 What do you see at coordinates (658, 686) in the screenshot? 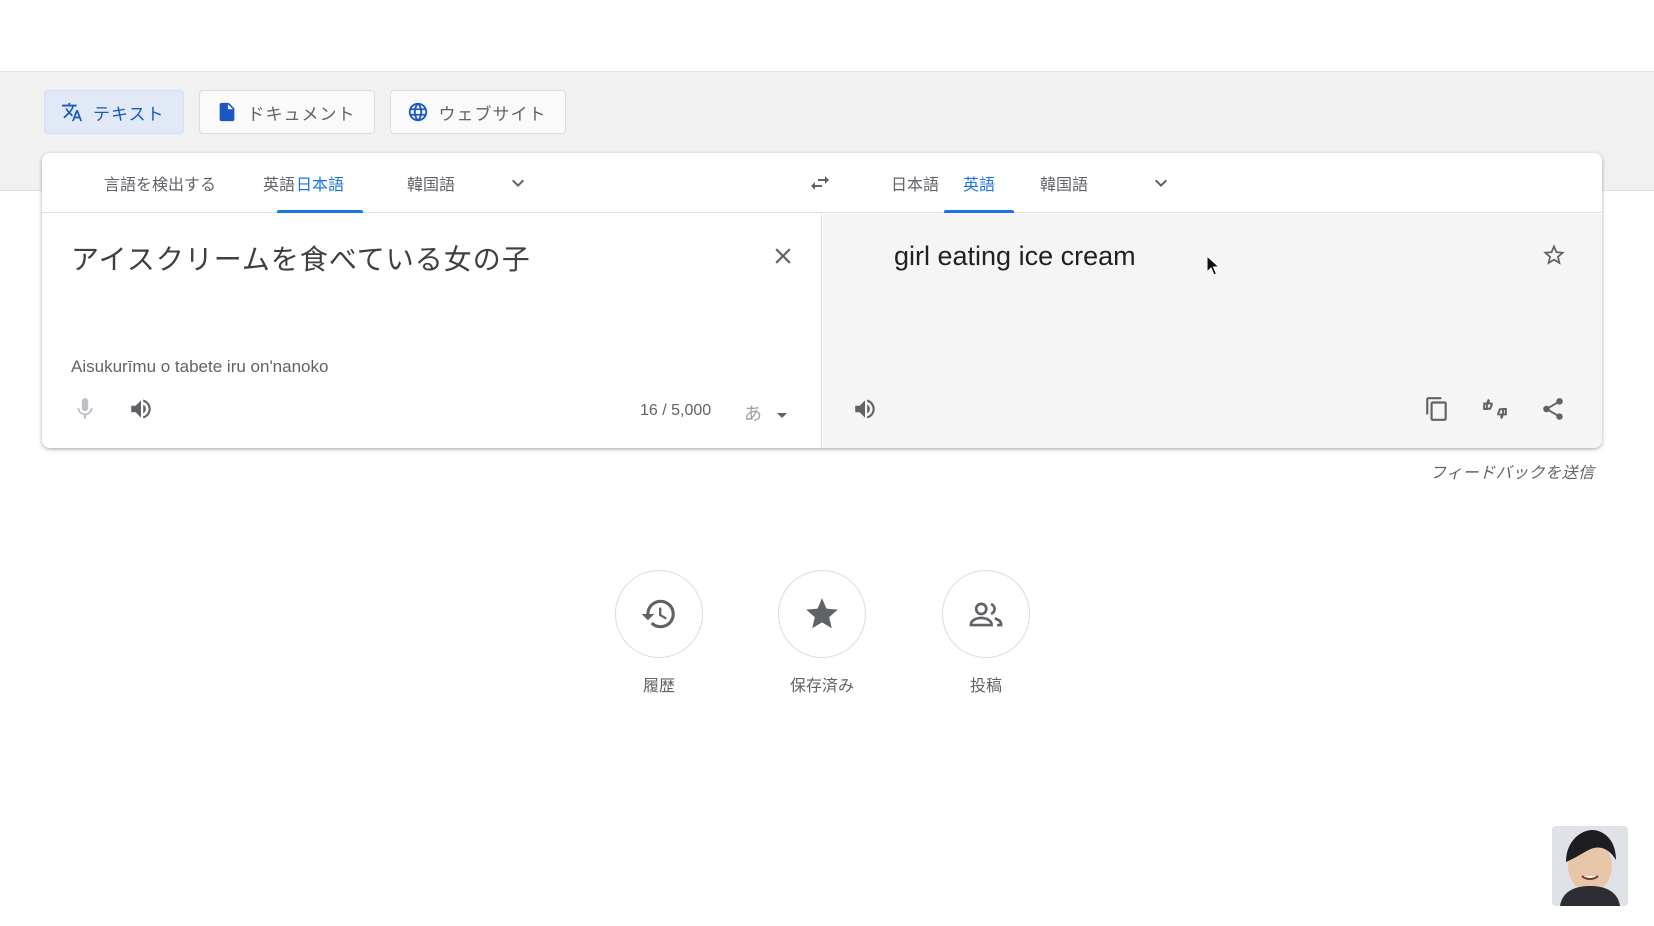
I see `history-label: 履歴` at bounding box center [658, 686].